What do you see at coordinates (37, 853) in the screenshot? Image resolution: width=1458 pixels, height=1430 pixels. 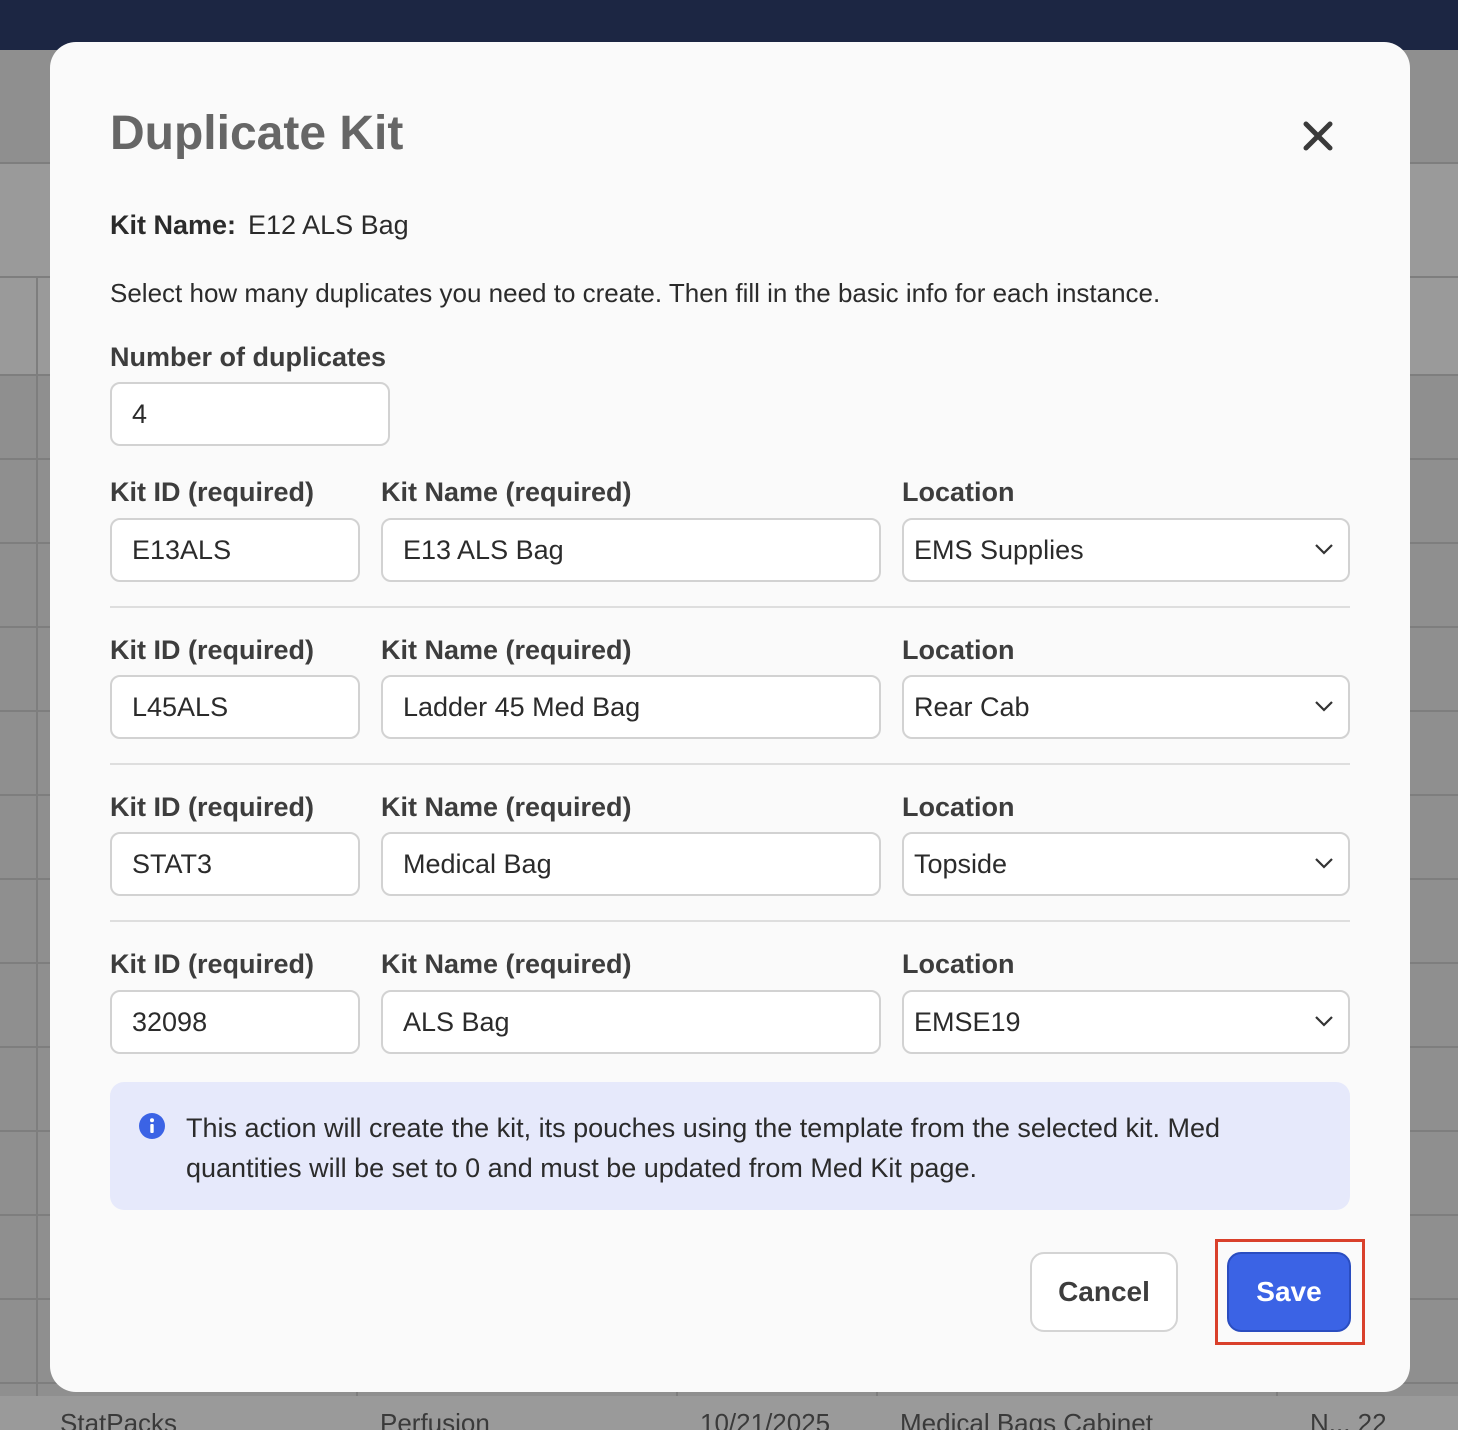 I see `background-col-divider` at bounding box center [37, 853].